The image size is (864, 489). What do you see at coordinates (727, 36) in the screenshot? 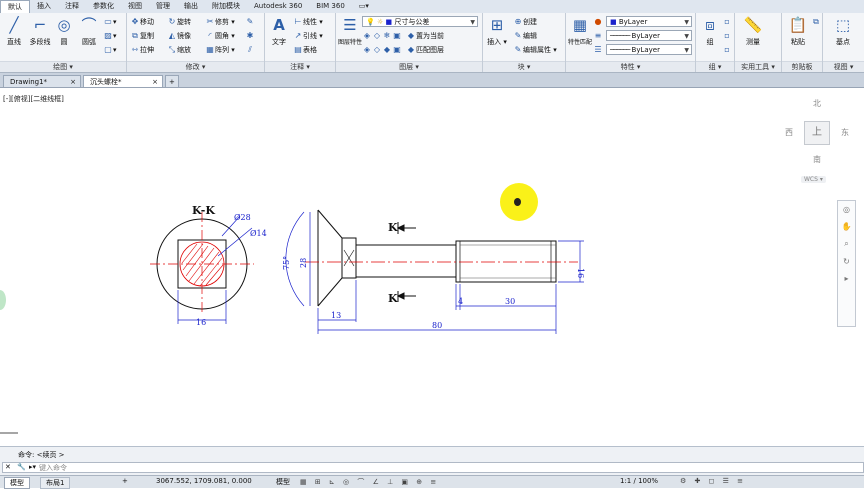
I see `group-edit-button: ▫` at bounding box center [727, 36].